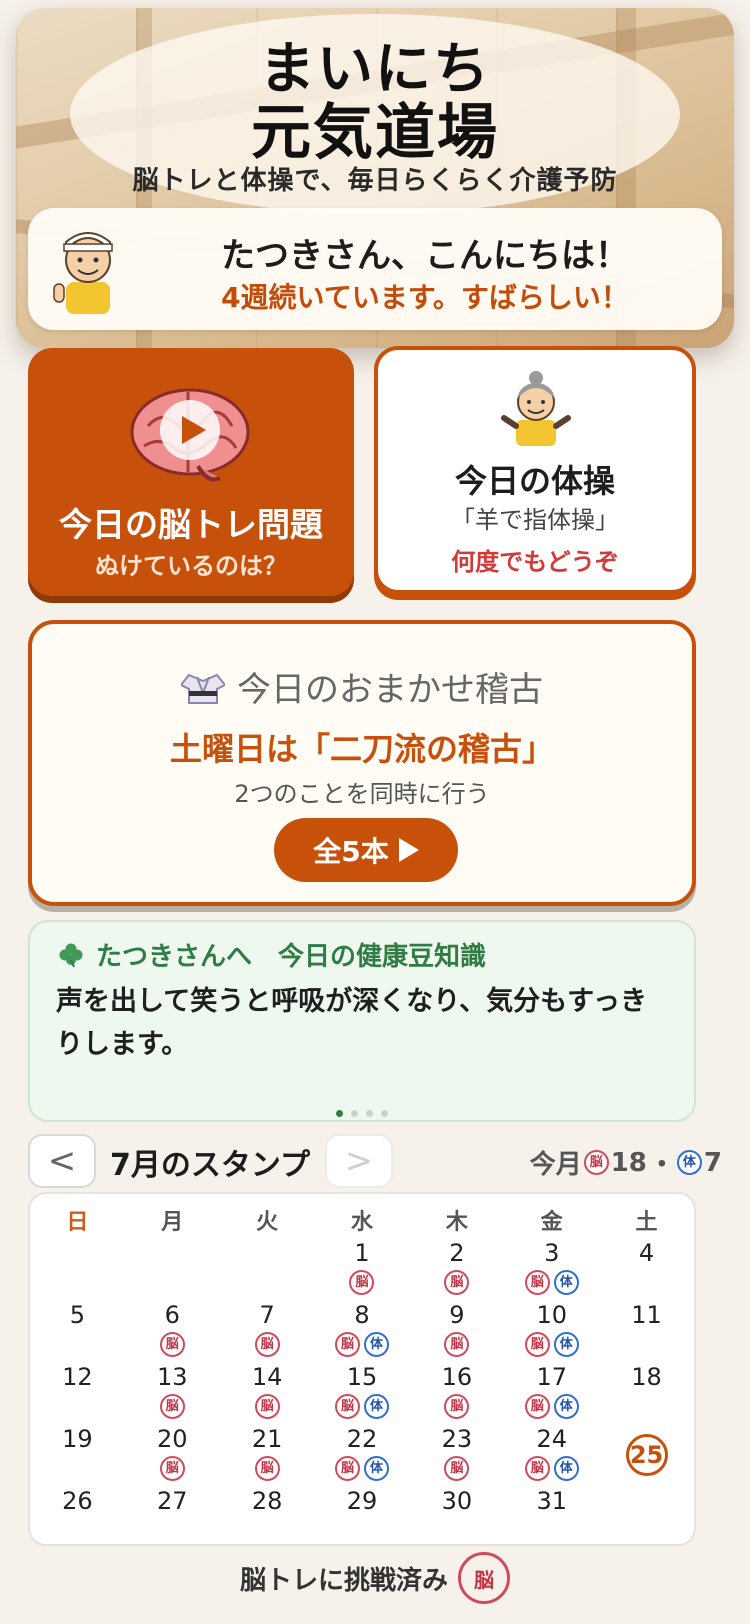  Describe the element at coordinates (425, 297) in the screenshot. I see `streak-text: 4週続いています。すばらしい！` at that location.